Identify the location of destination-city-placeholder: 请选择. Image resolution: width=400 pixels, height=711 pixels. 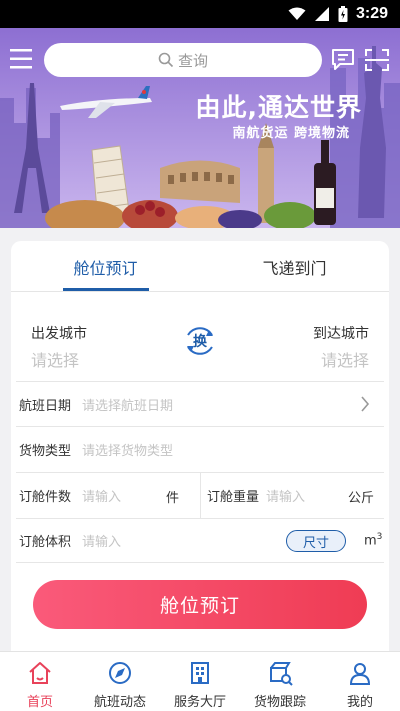
(344, 360).